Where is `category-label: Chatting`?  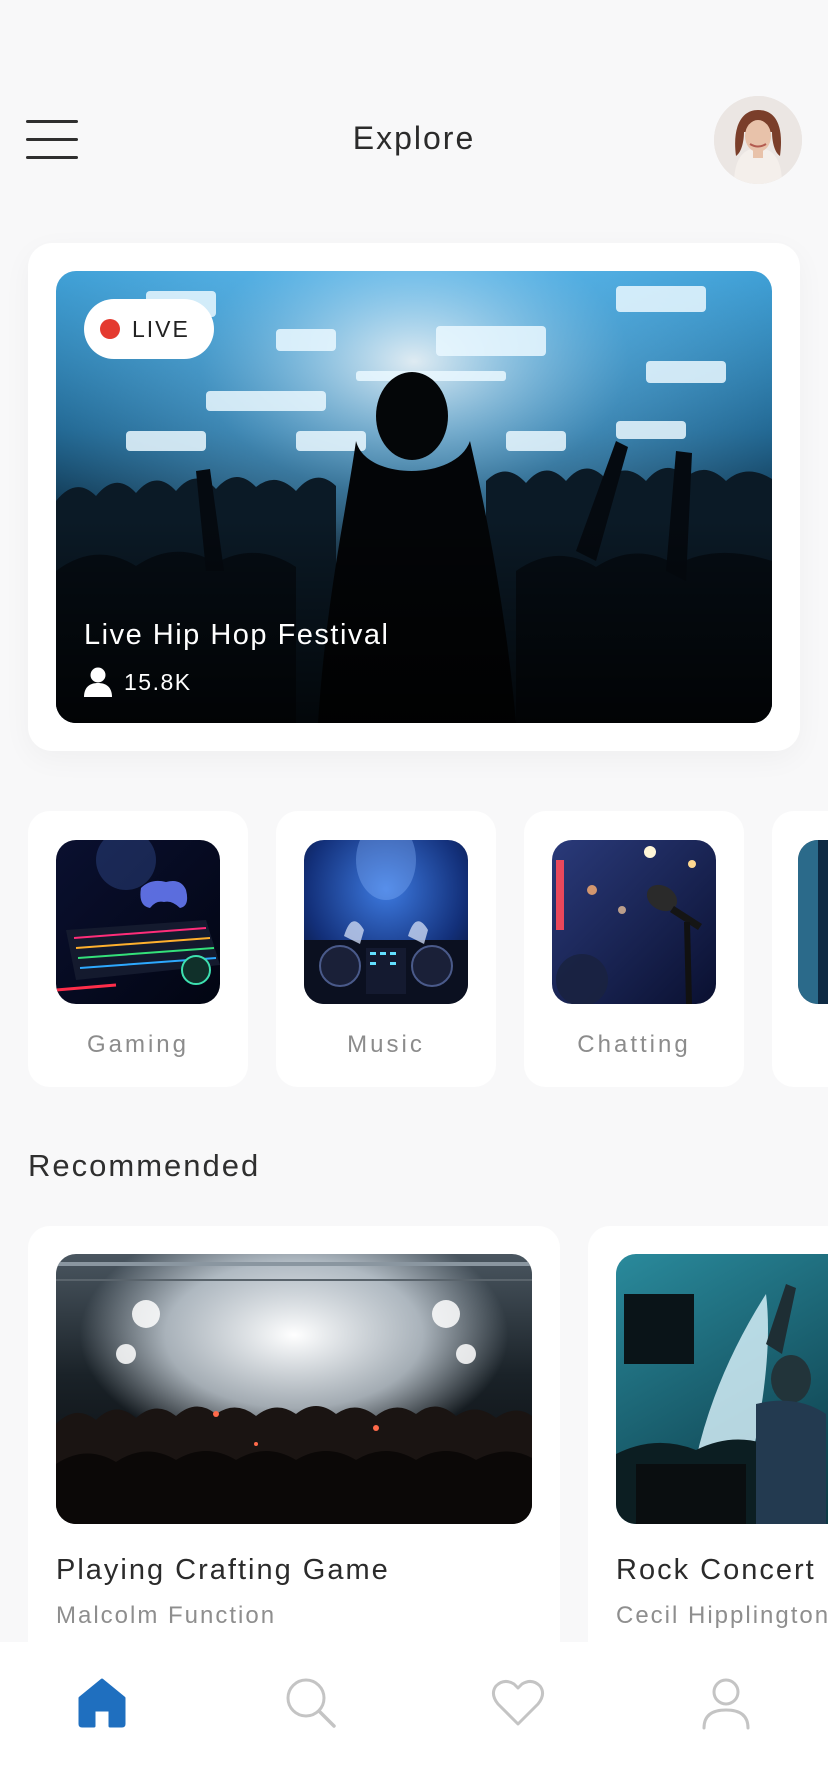
category-label: Chatting is located at coordinates (634, 1044).